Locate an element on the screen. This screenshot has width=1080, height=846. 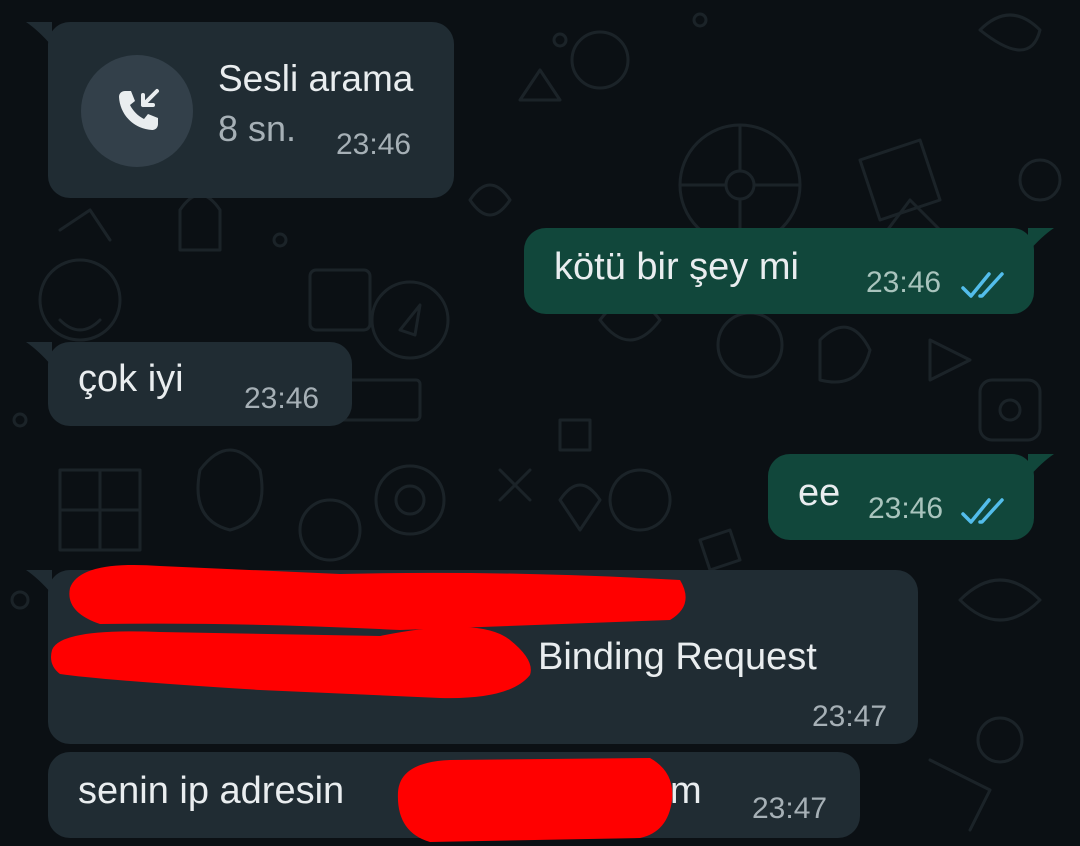
message-text: çok iyi is located at coordinates (131, 379).